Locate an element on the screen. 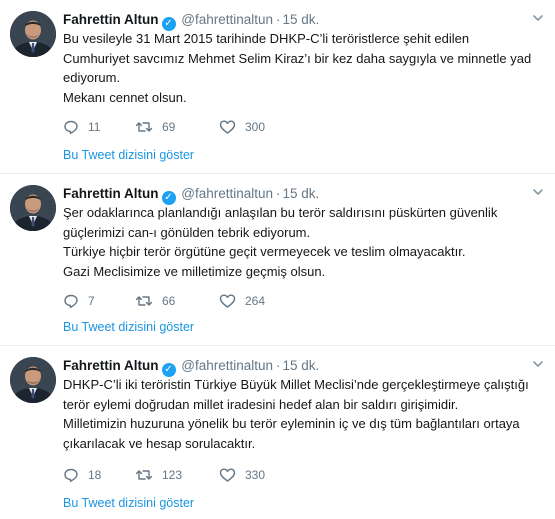  tweet-text-line: çıkarılacak ve hesap sorulacaktır. is located at coordinates (159, 443).